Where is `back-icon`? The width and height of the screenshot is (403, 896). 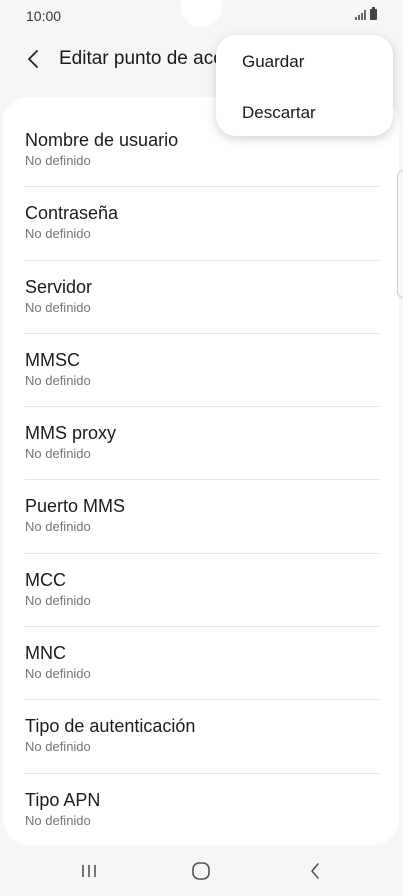
back-icon is located at coordinates (315, 871).